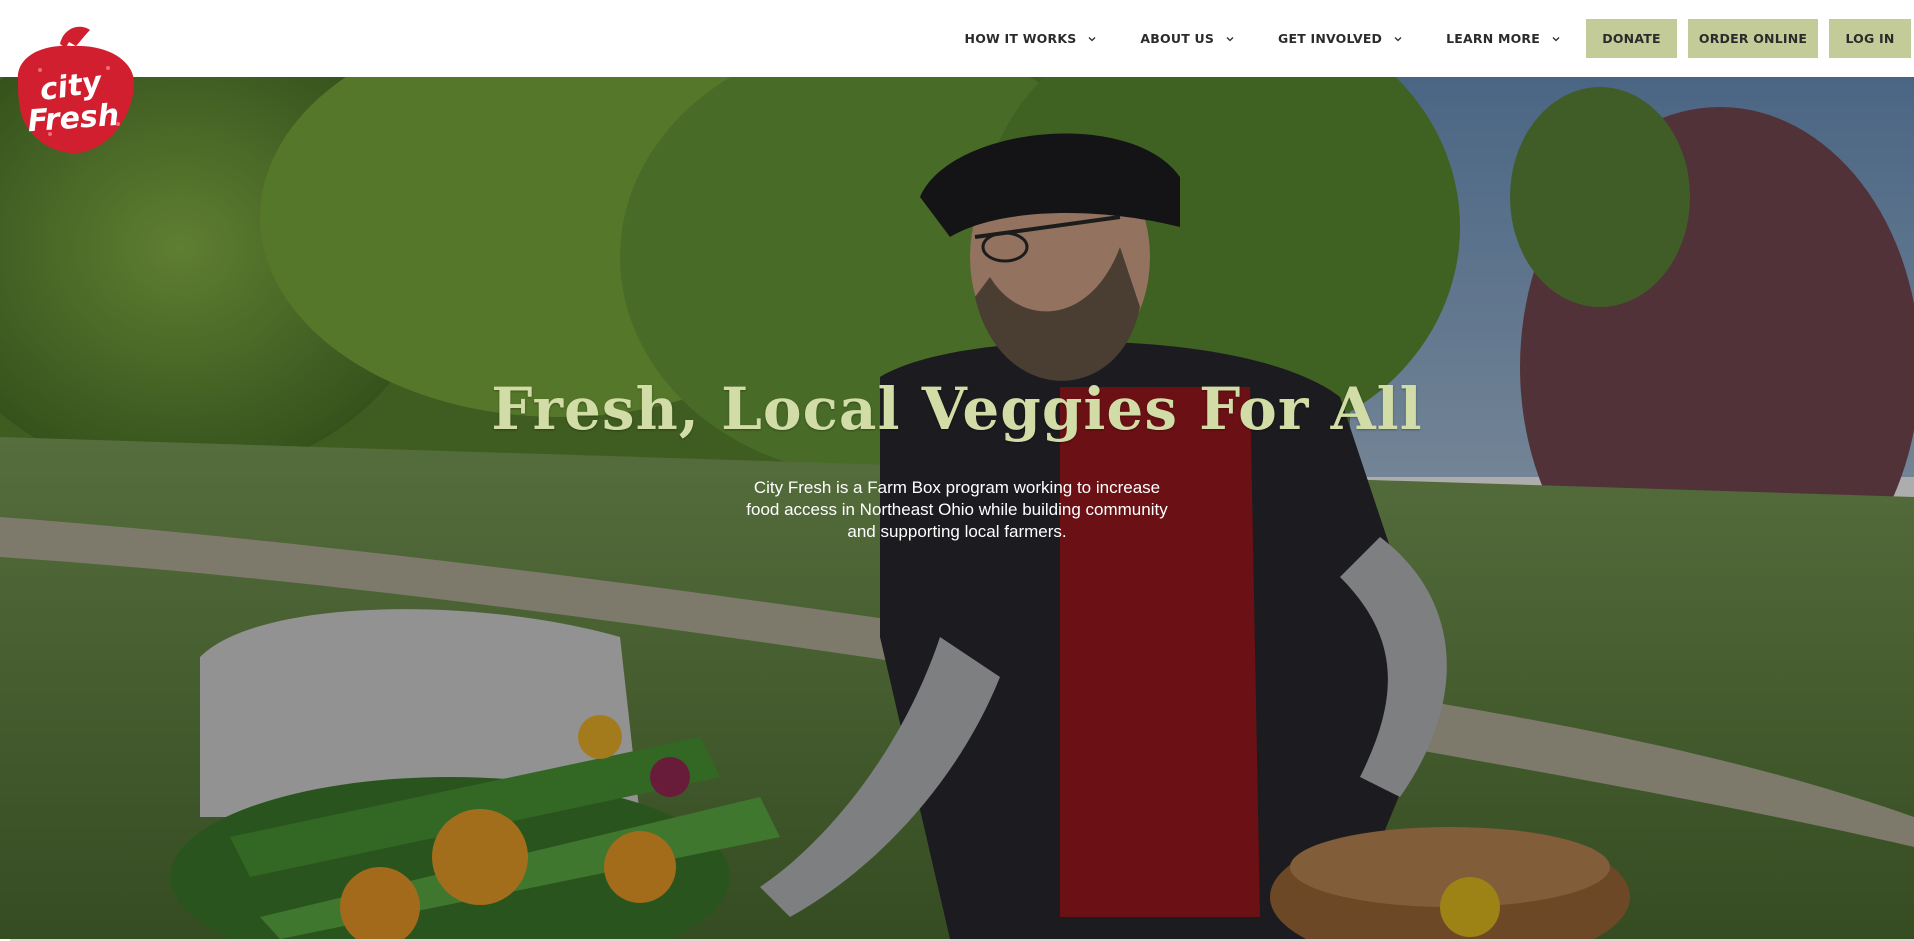 This screenshot has height=941, width=1914. I want to click on logo-text-fresh: Fresh, so click(73, 118).